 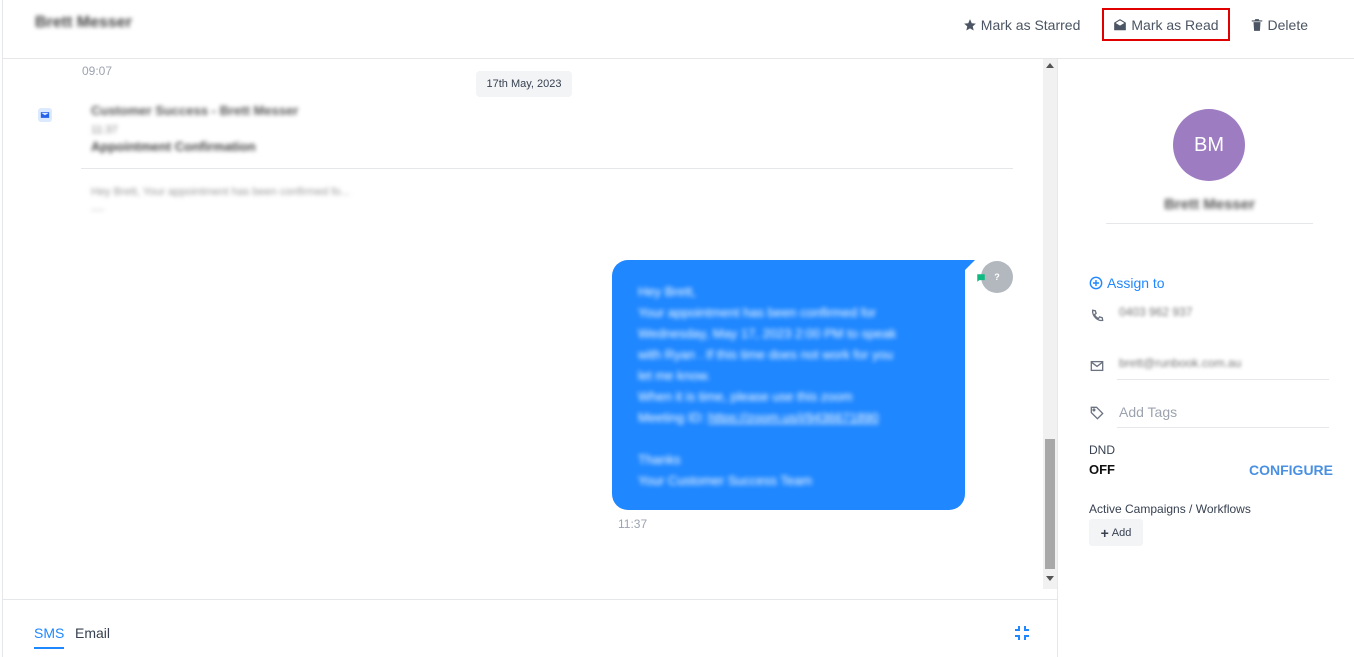 What do you see at coordinates (1156, 312) in the screenshot?
I see `phone-value: 0403 962 937` at bounding box center [1156, 312].